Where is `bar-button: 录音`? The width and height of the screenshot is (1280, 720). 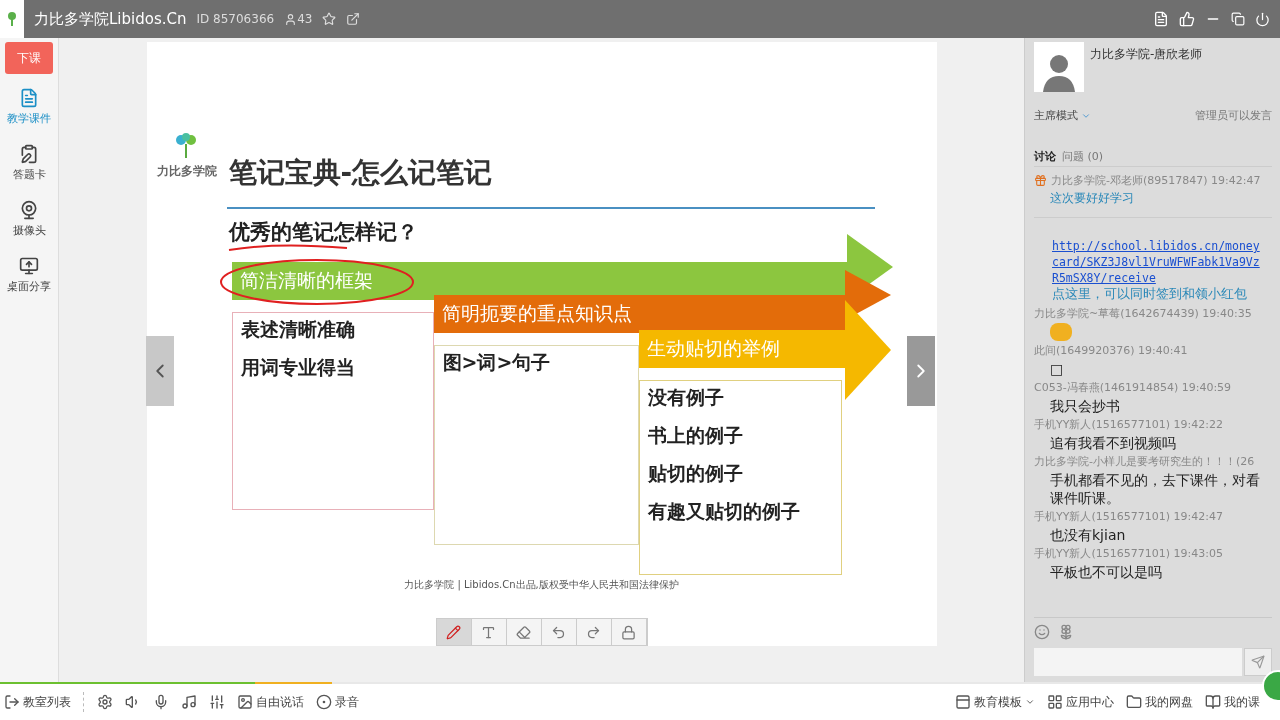
bar-button: 录音 is located at coordinates (337, 702).